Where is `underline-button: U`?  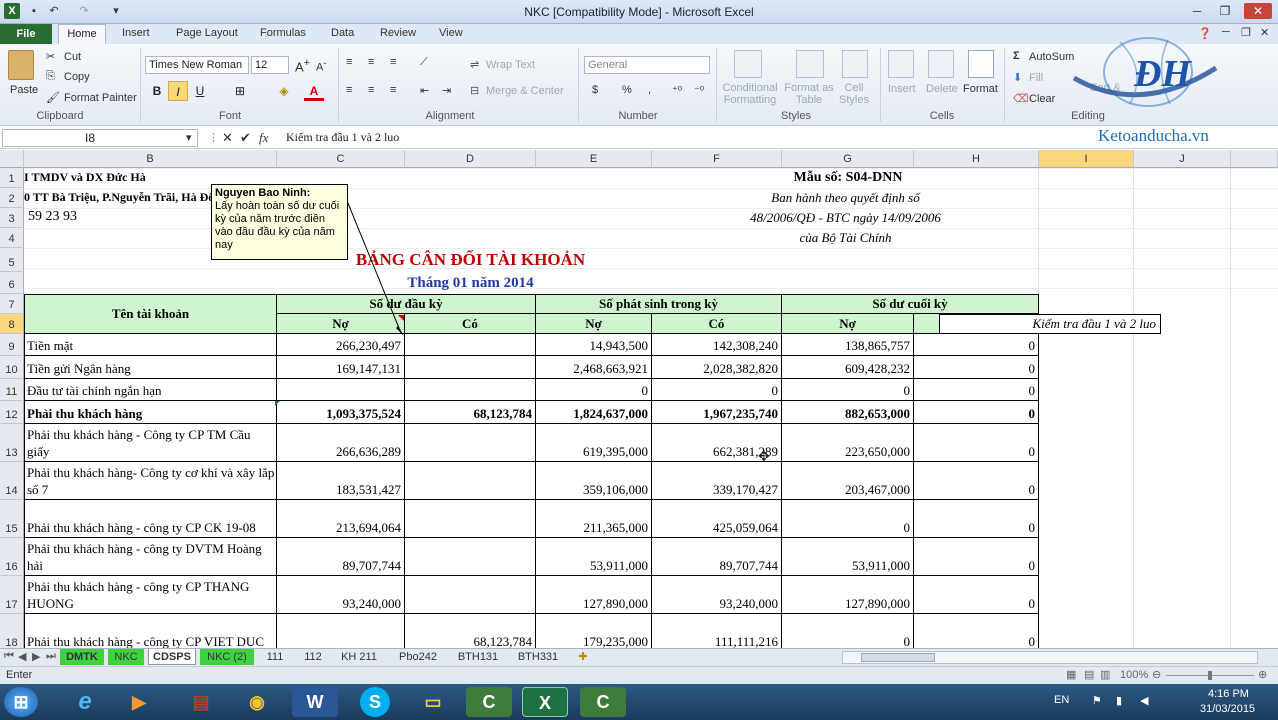
underline-button: U is located at coordinates (200, 91).